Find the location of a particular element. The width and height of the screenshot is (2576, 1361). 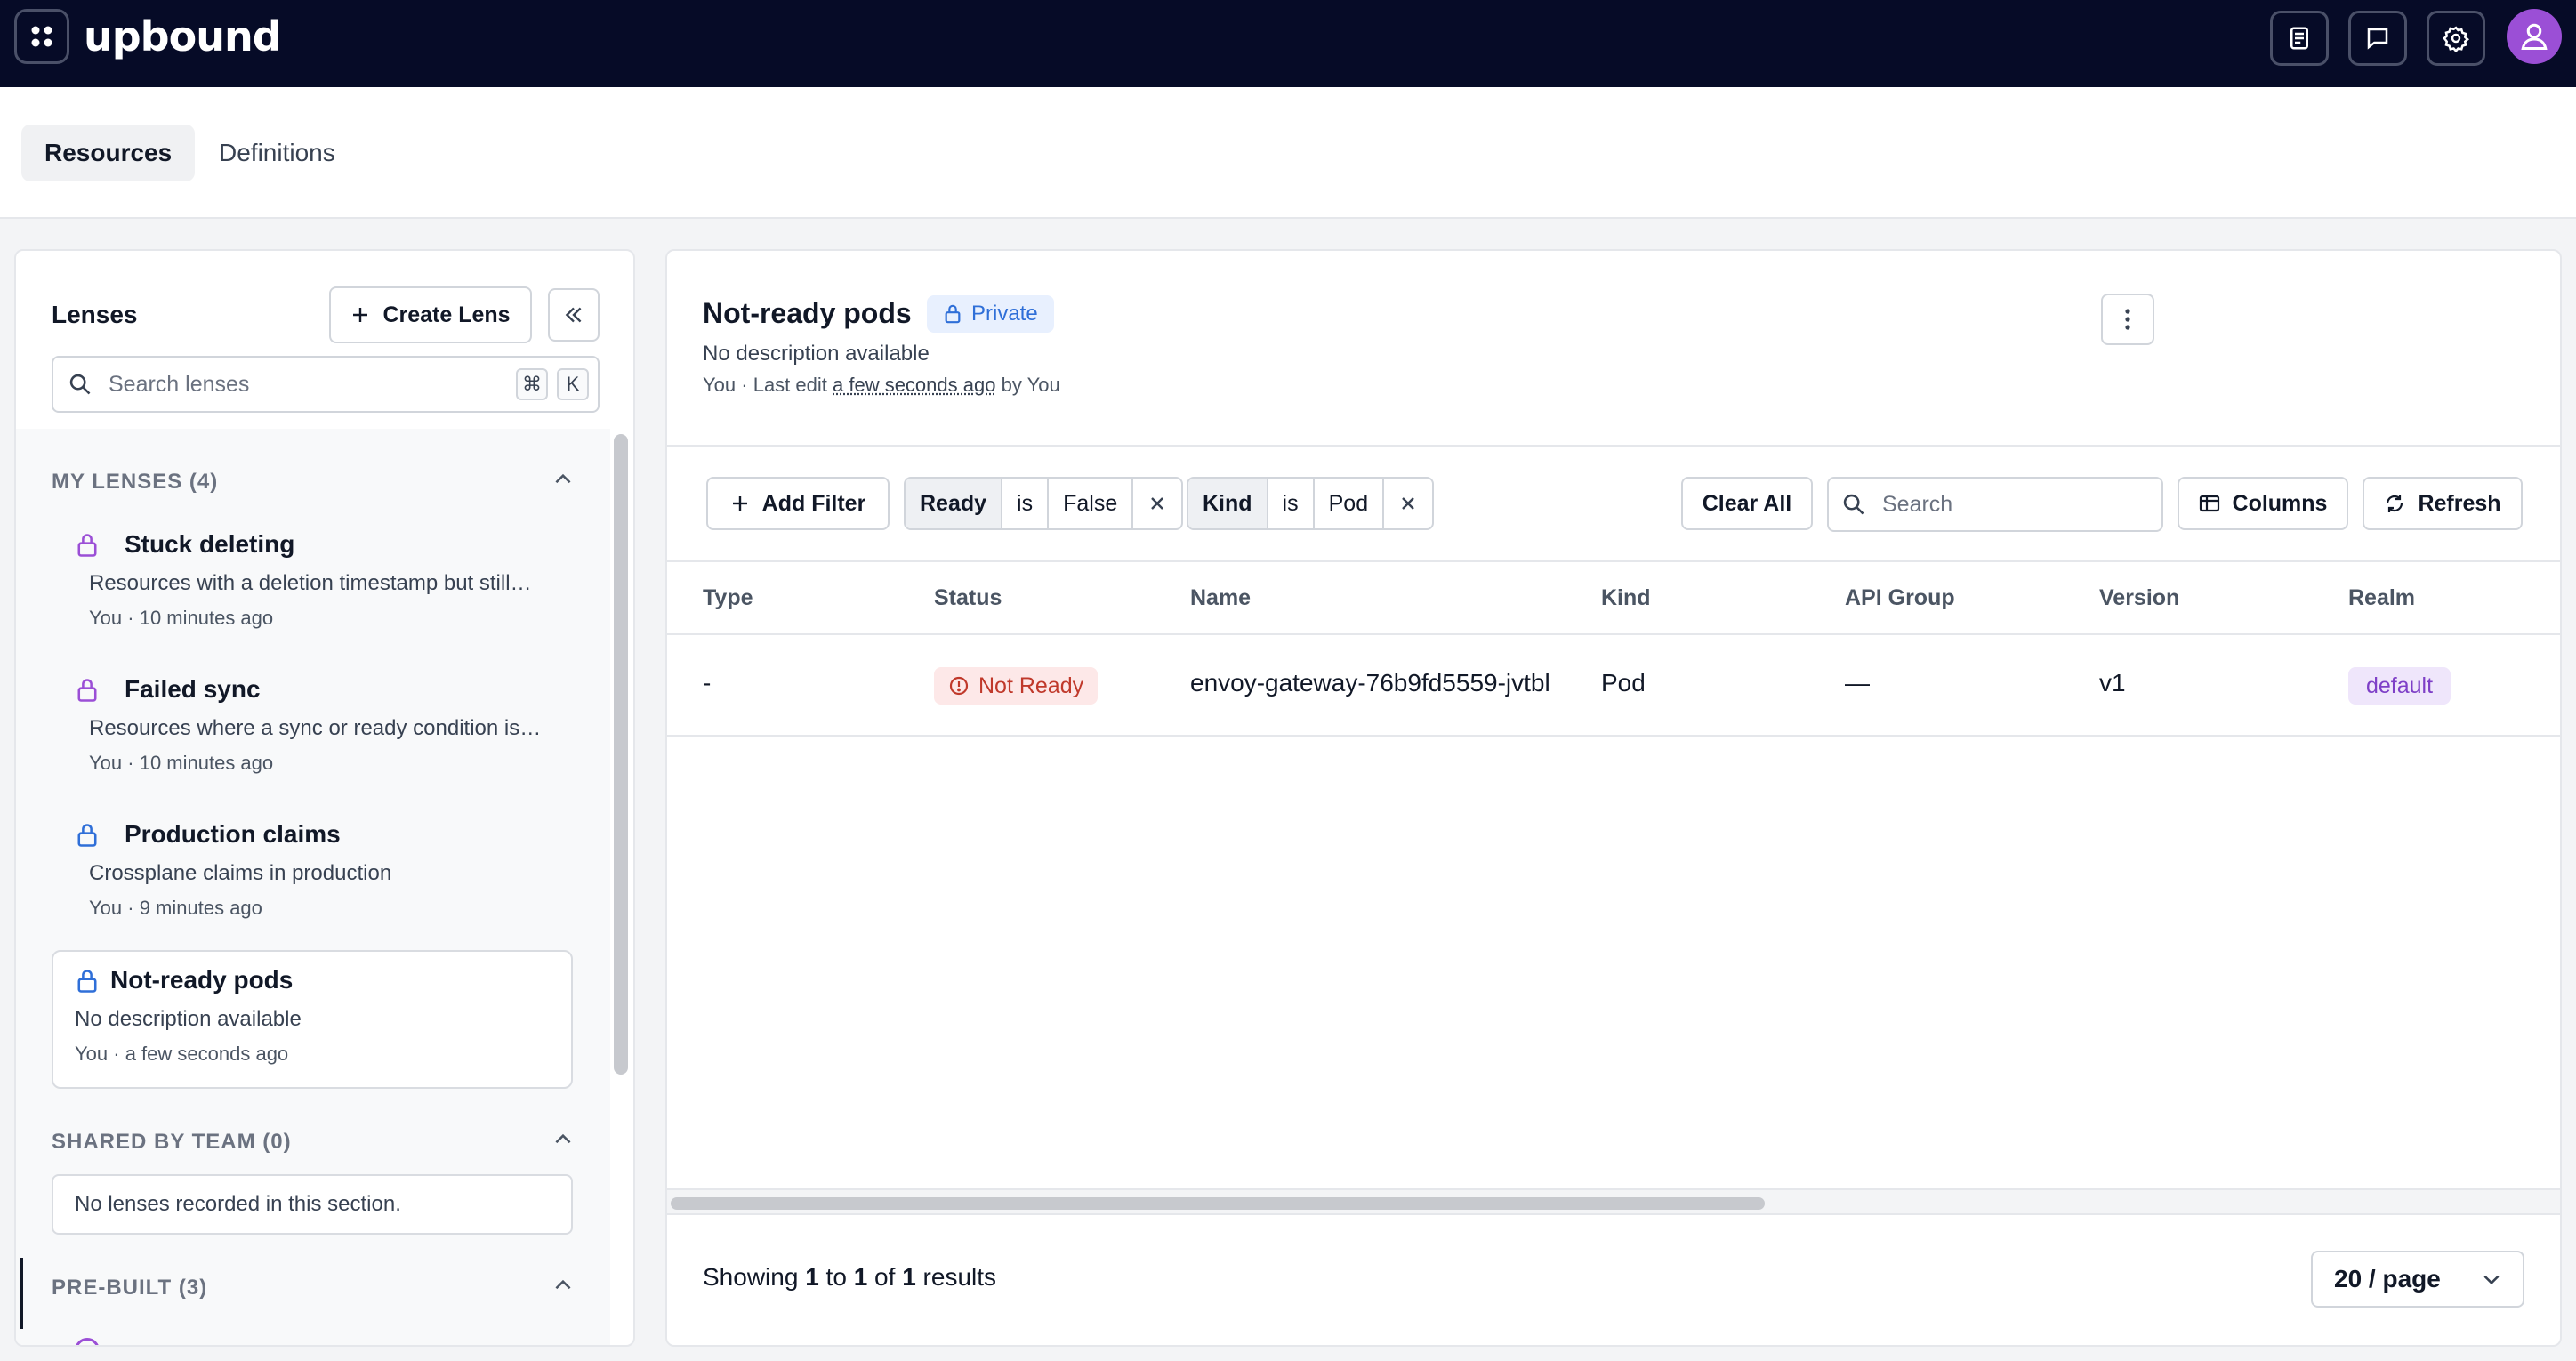

tab-definitions: Definitions is located at coordinates (277, 153).